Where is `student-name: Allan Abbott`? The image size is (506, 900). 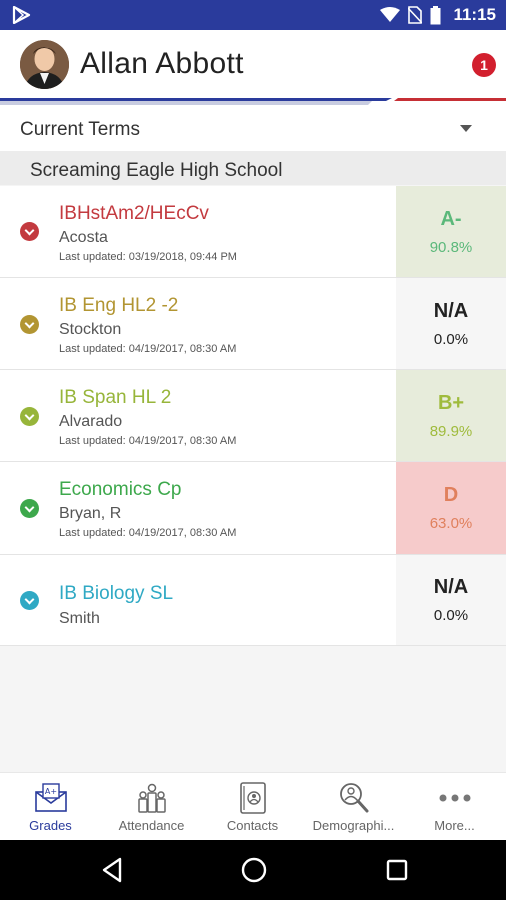 student-name: Allan Abbott is located at coordinates (162, 63).